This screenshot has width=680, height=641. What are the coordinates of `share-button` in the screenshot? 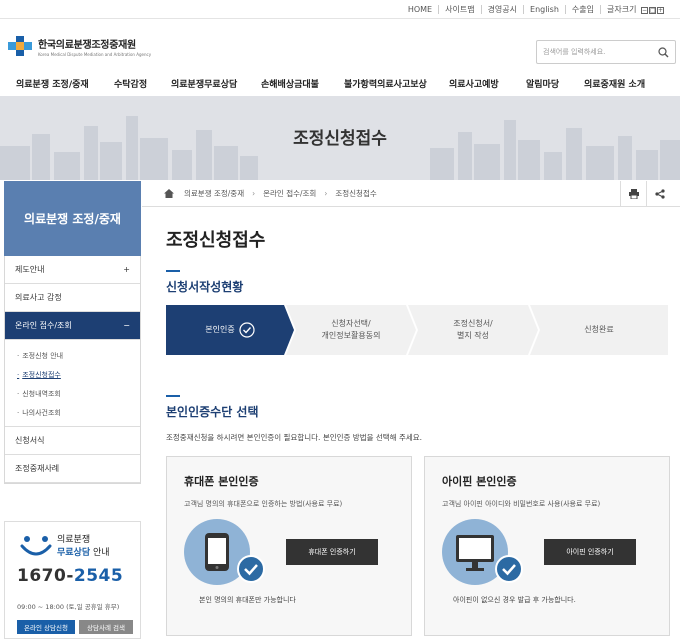 It's located at (659, 194).